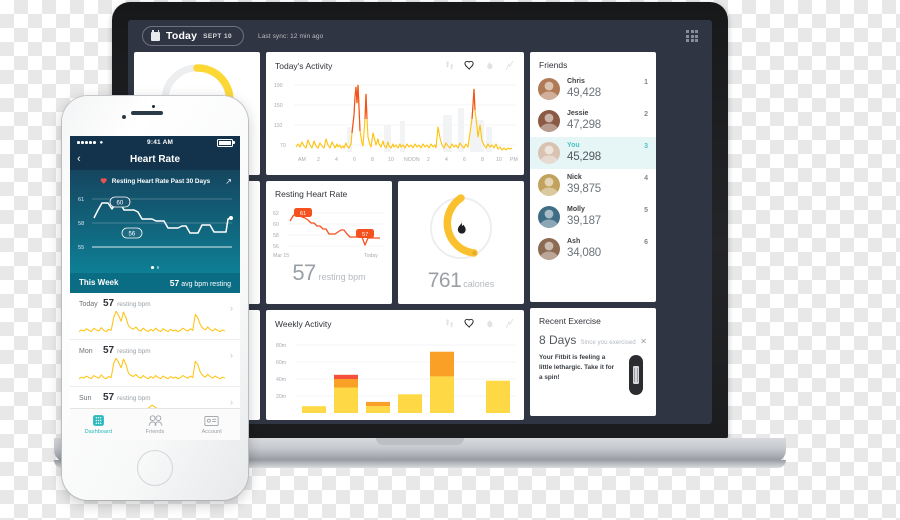  What do you see at coordinates (584, 121) in the screenshot?
I see `friend-info: Jessie 47,298` at bounding box center [584, 121].